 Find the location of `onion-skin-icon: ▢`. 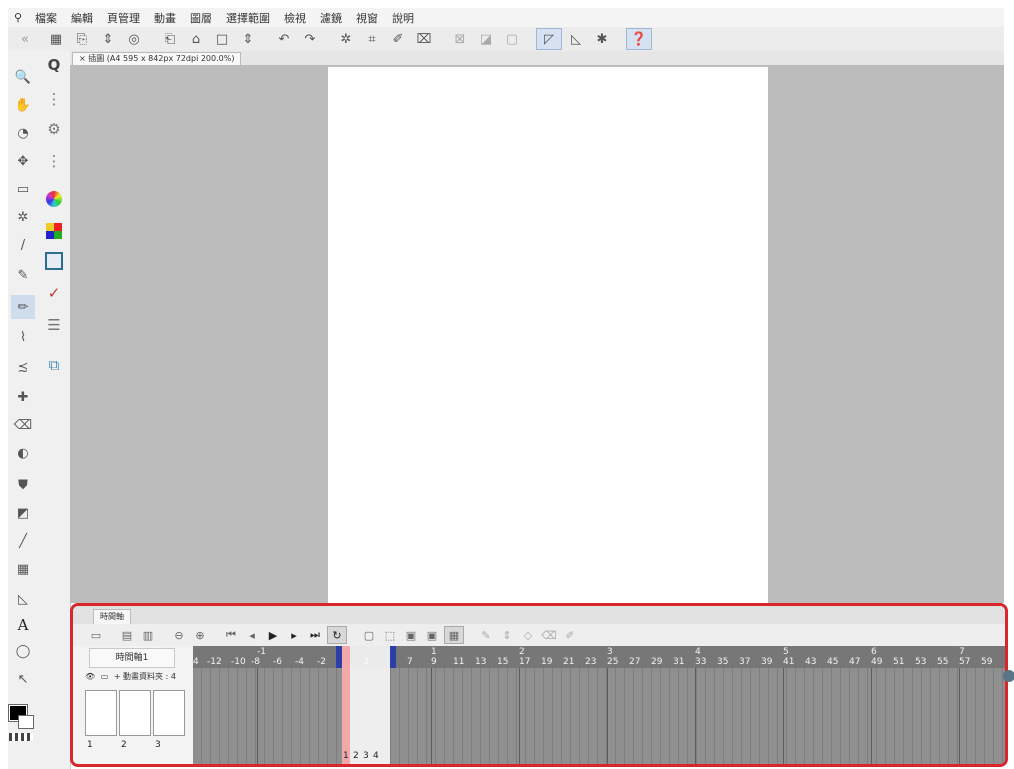

onion-skin-icon: ▢ is located at coordinates (369, 635).